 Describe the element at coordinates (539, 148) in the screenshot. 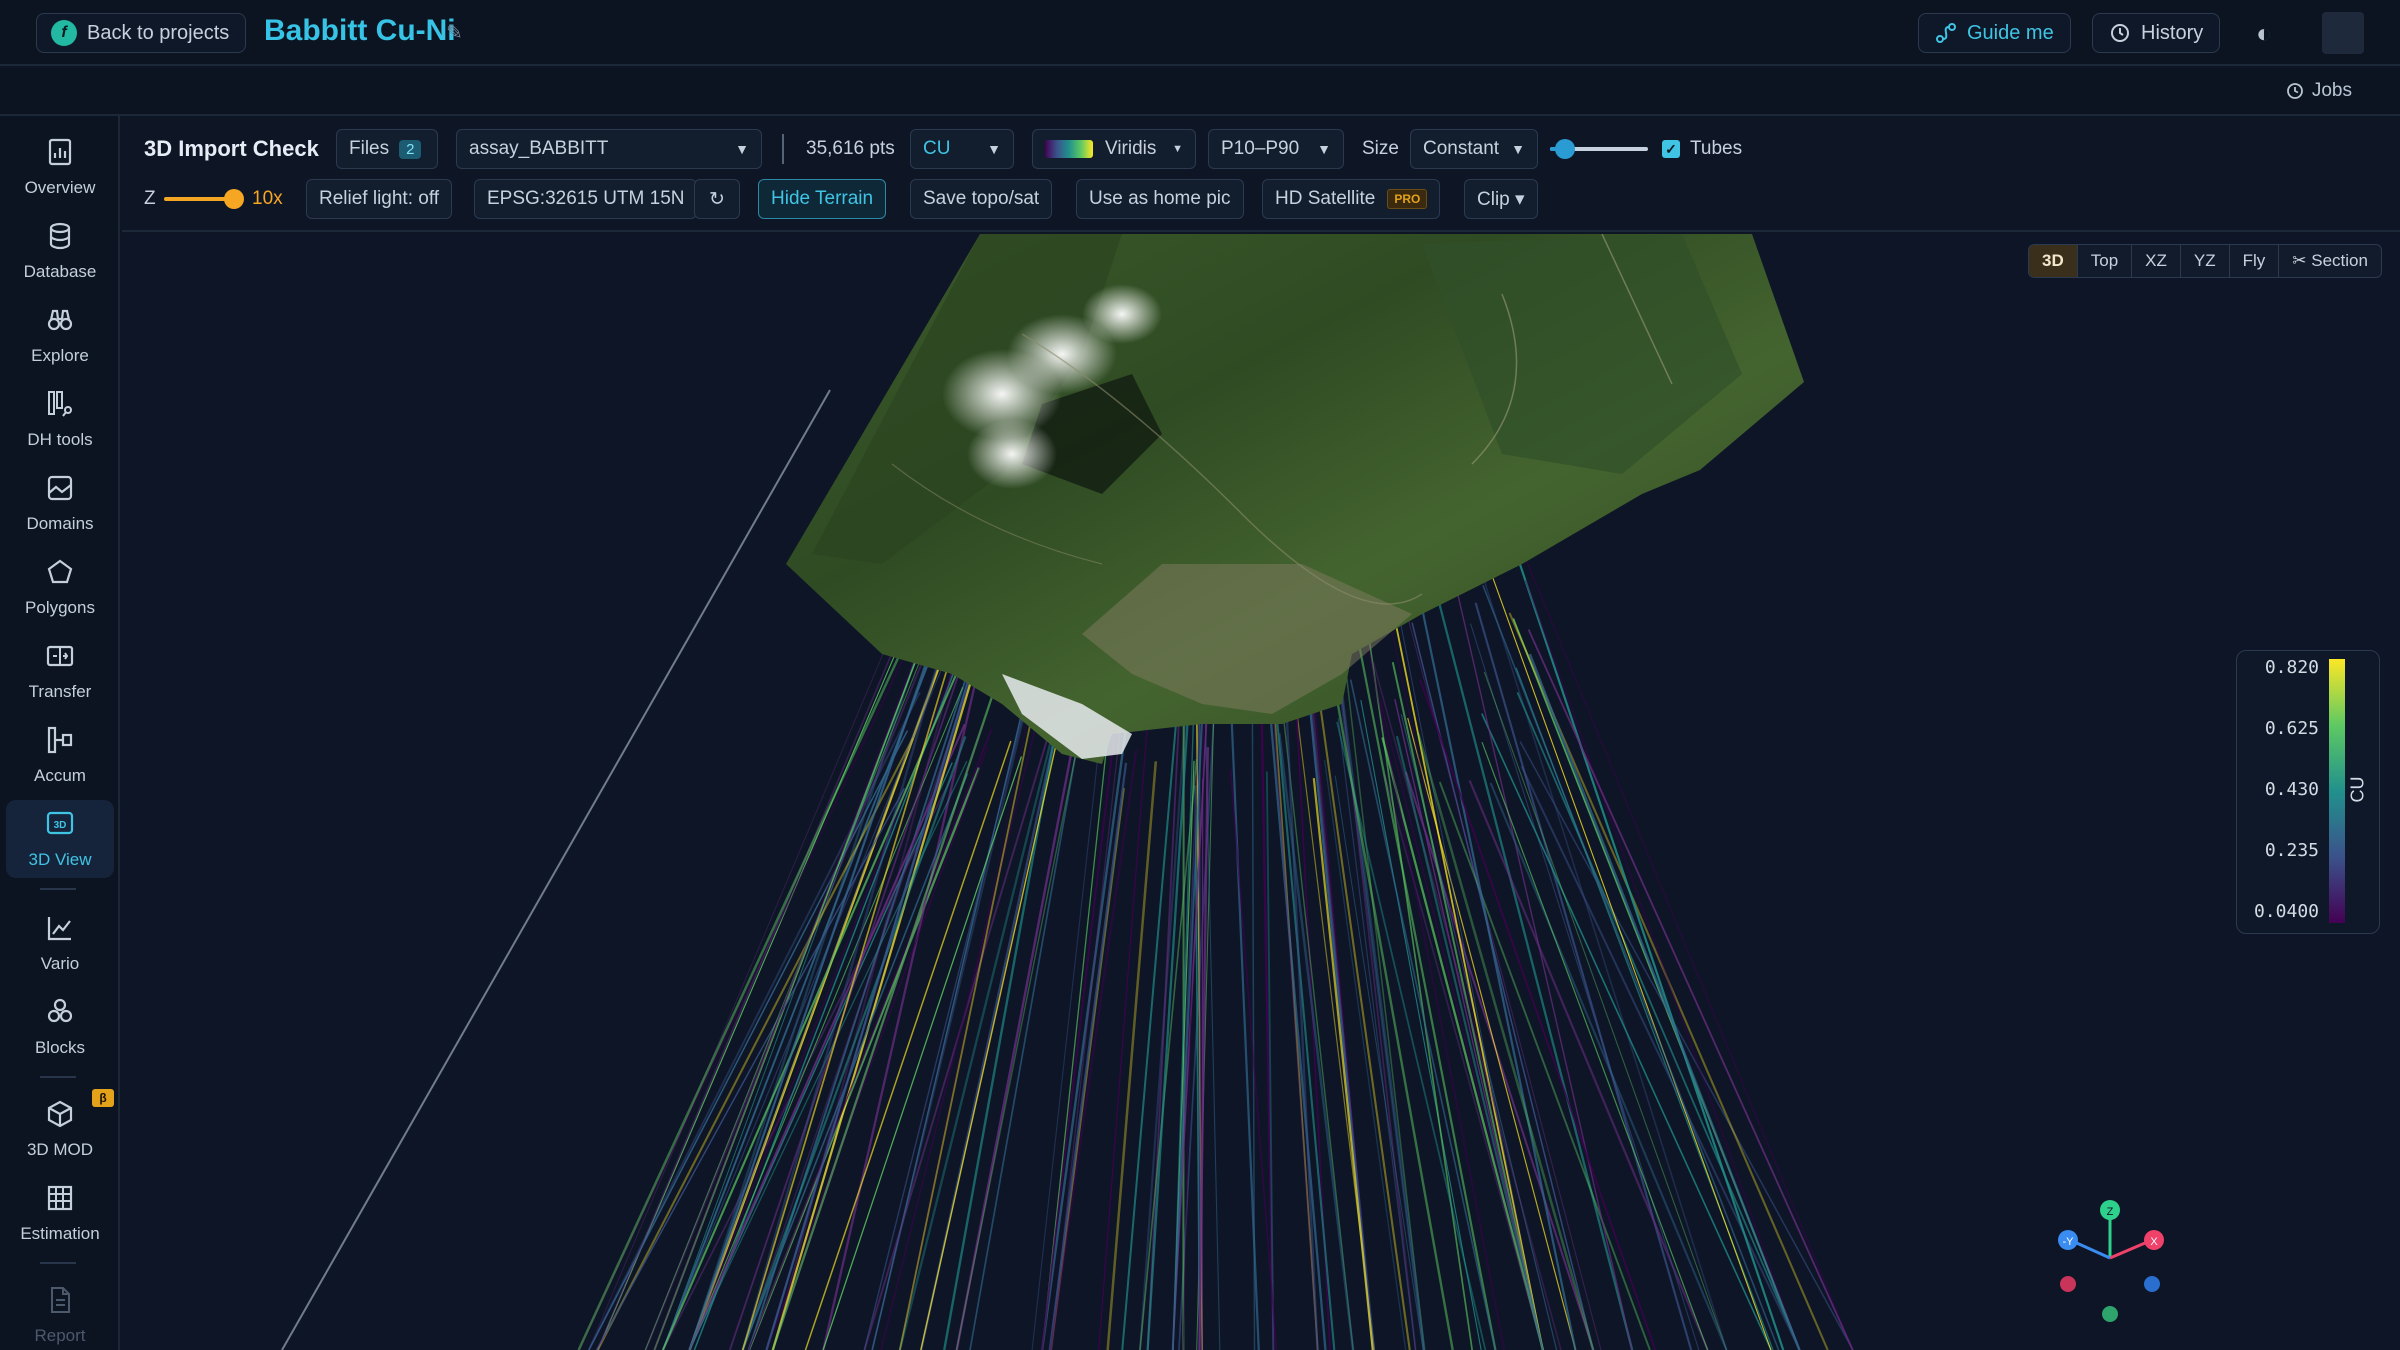

I see `dataset-value: assay_BABBITT` at that location.